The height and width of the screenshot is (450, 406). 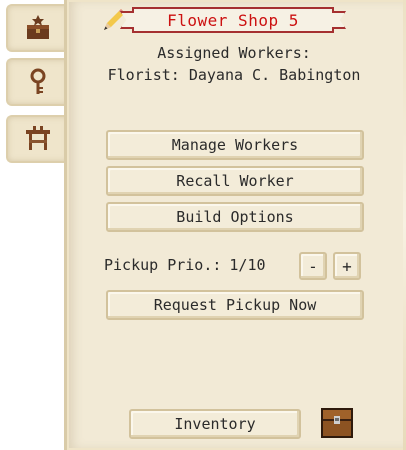 I want to click on inventory-button: Inventory, so click(x=215, y=424).